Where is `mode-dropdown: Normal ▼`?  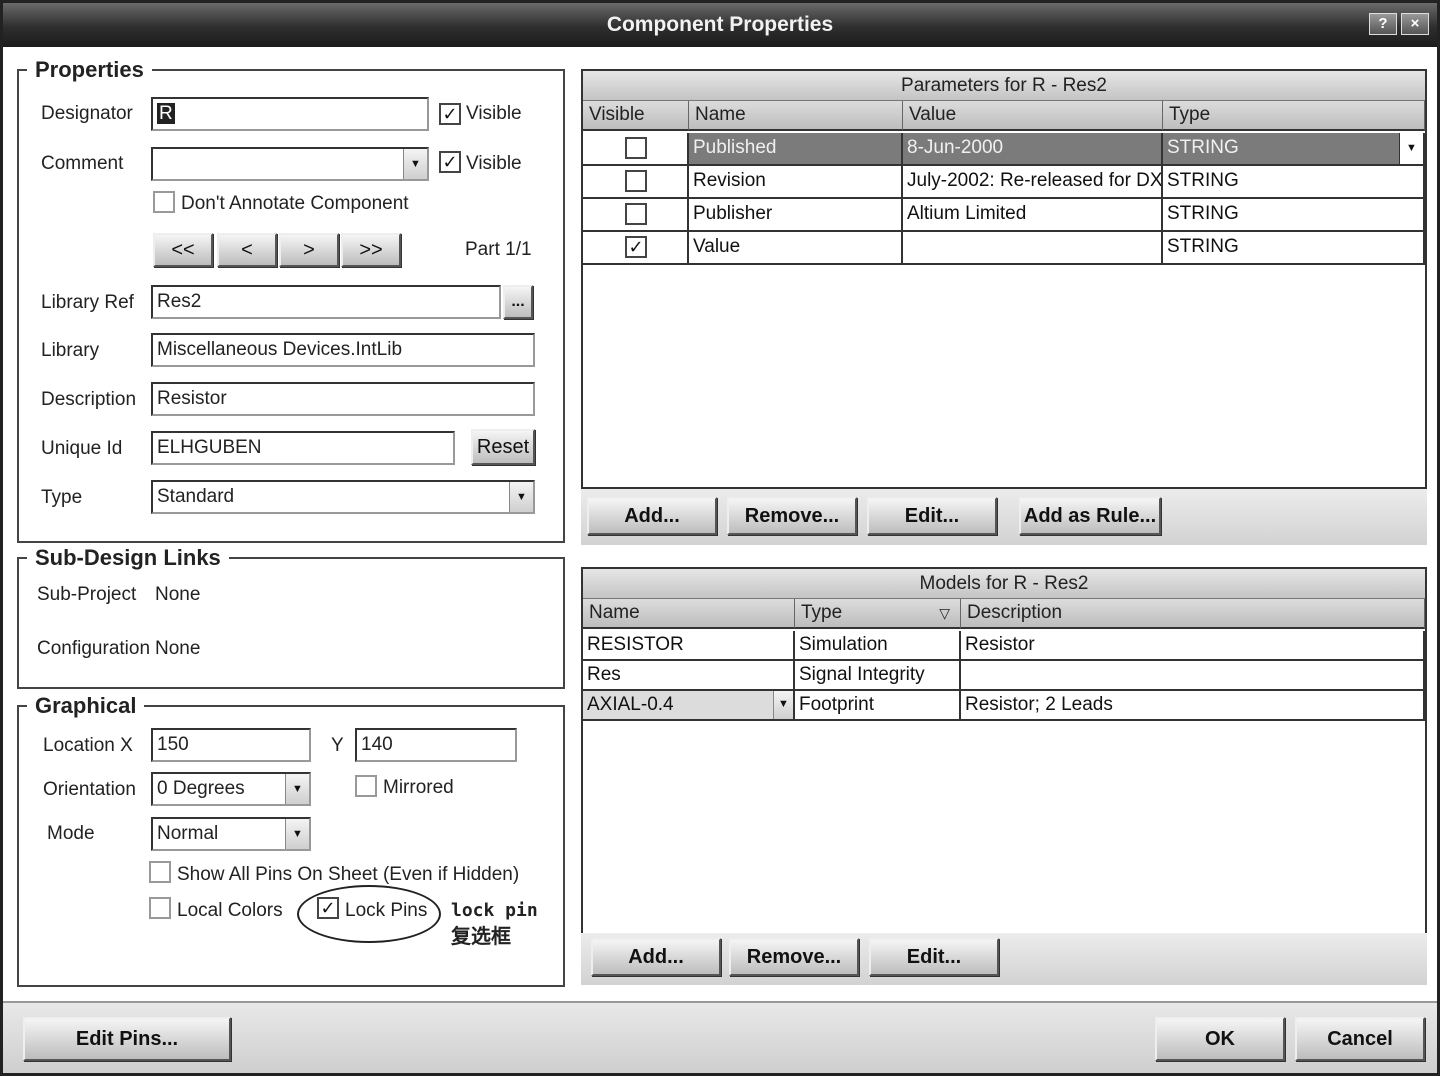
mode-dropdown: Normal ▼ is located at coordinates (231, 834).